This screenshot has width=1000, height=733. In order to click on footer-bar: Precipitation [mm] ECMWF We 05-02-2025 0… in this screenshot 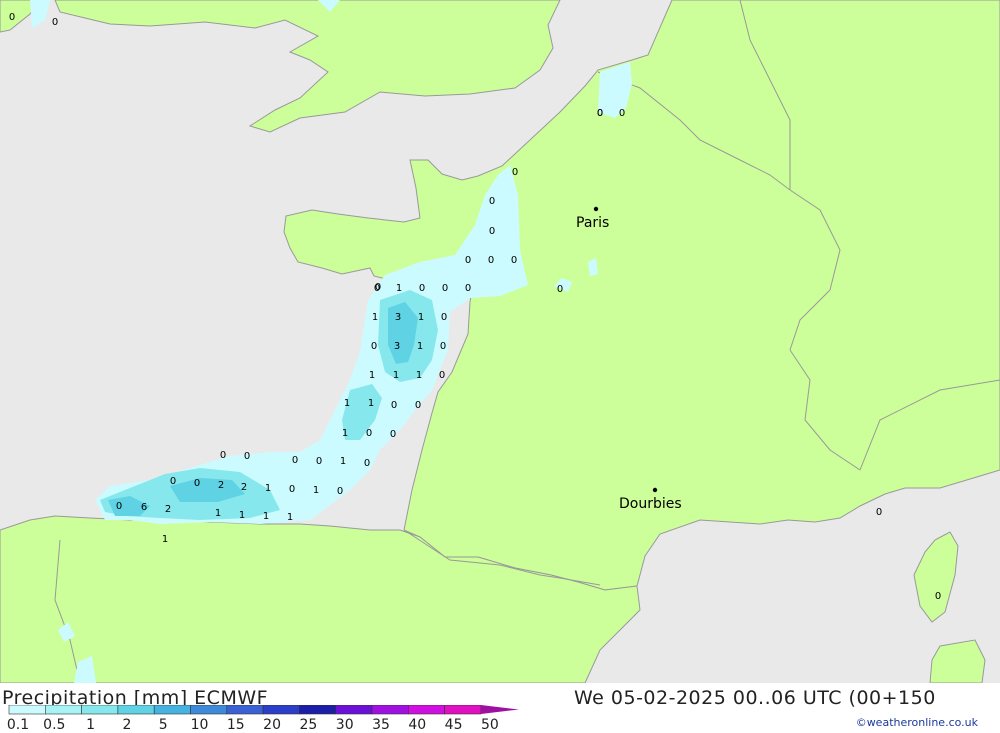, I will do `click(500, 708)`.